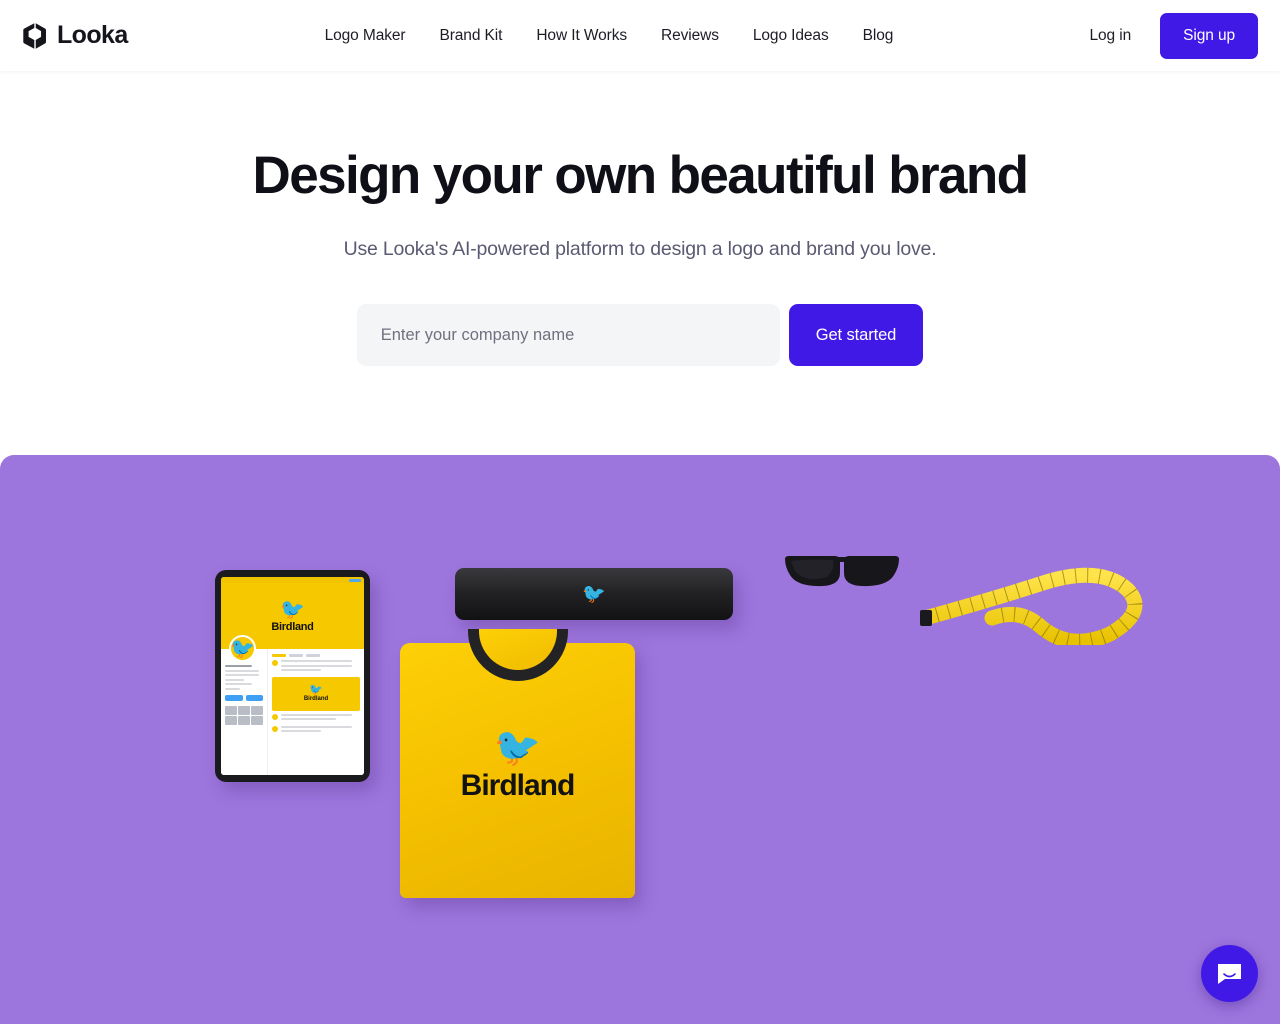  I want to click on avatar: 🐦, so click(242, 648).